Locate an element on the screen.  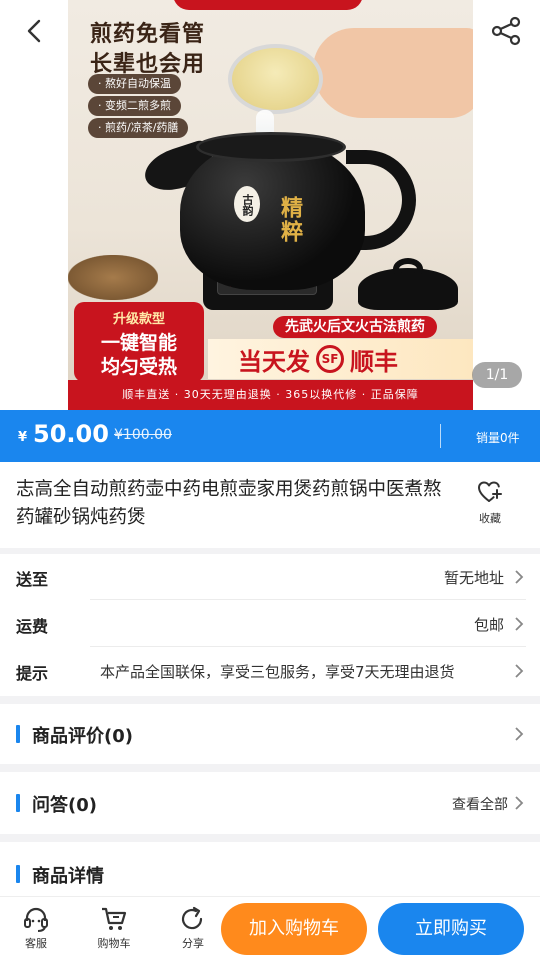
back-button is located at coordinates (34, 31).